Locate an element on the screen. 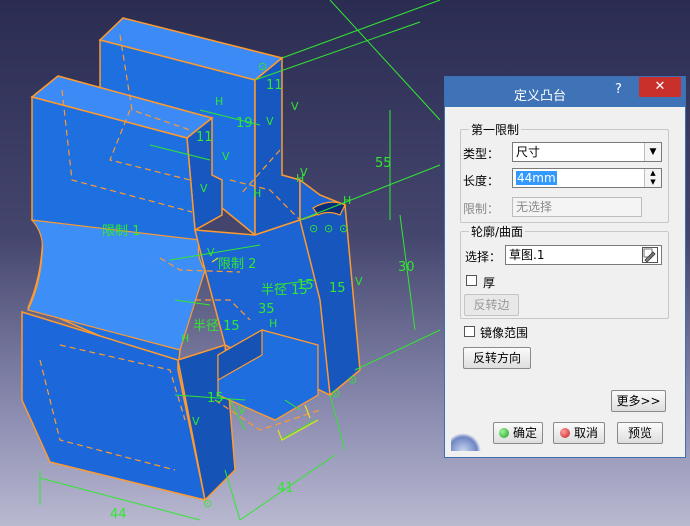 This screenshot has height=526, width=690. close-button: ✕ is located at coordinates (660, 87).